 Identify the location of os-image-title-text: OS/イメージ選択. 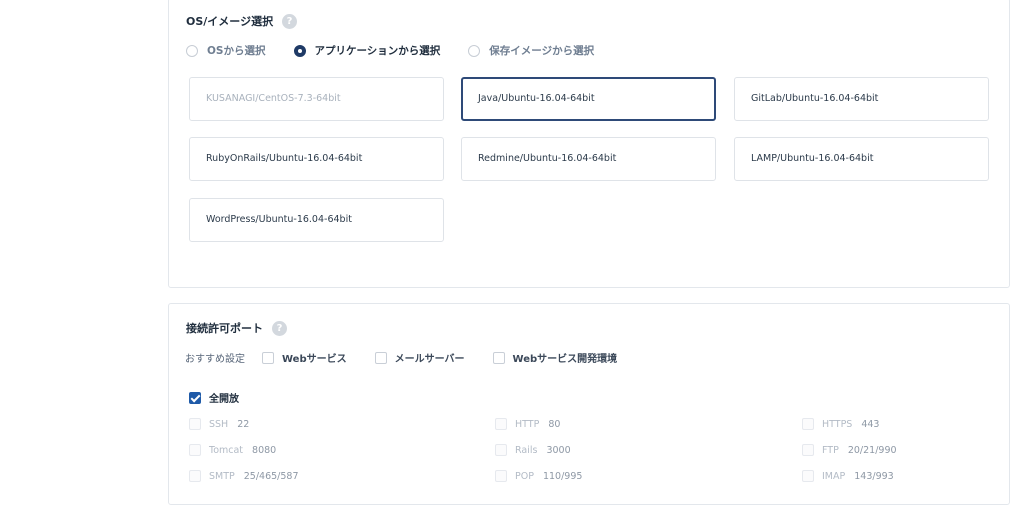
(230, 21).